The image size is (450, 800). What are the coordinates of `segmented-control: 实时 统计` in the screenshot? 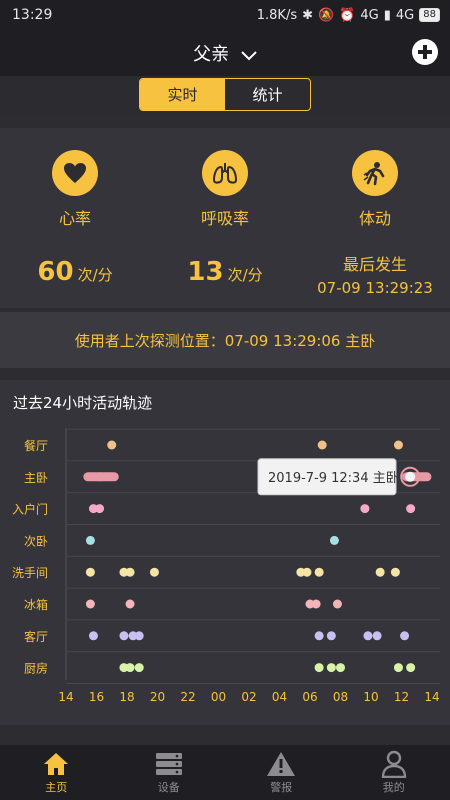 It's located at (225, 94).